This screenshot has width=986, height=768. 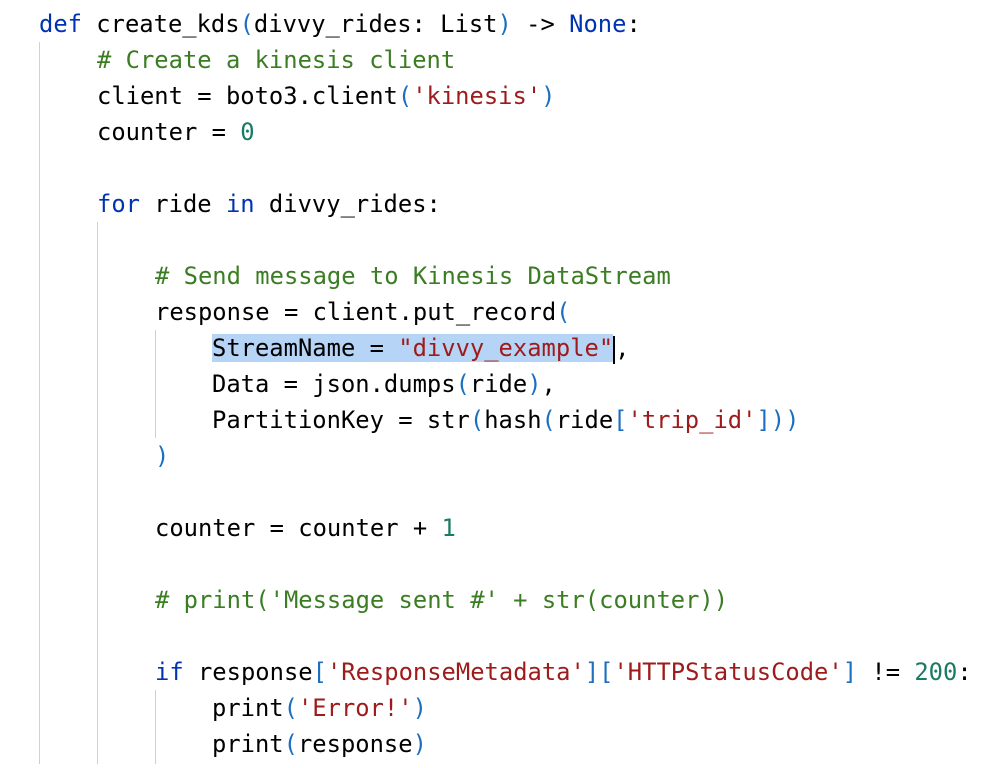 I want to click on number-literal: 0, so click(x=247, y=132).